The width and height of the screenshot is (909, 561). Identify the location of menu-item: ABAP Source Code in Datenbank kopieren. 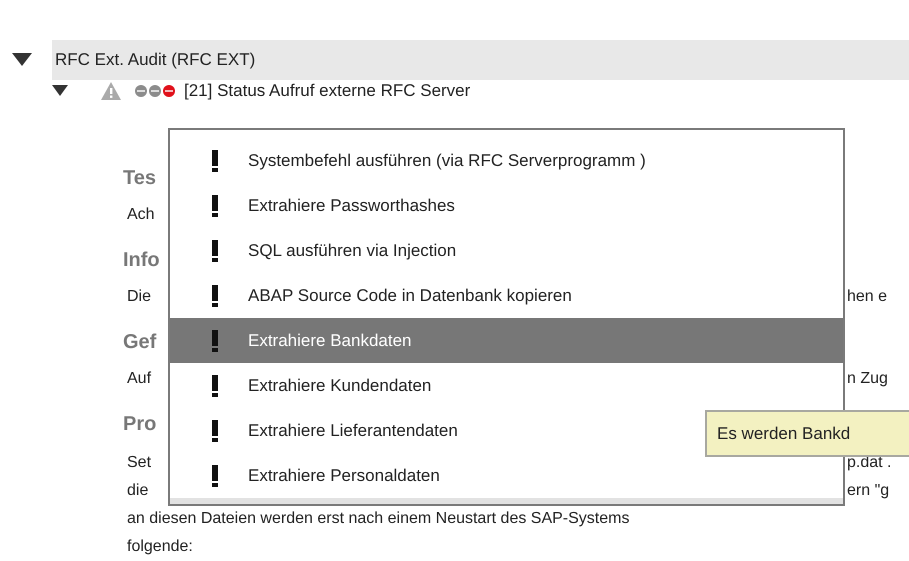
(506, 295).